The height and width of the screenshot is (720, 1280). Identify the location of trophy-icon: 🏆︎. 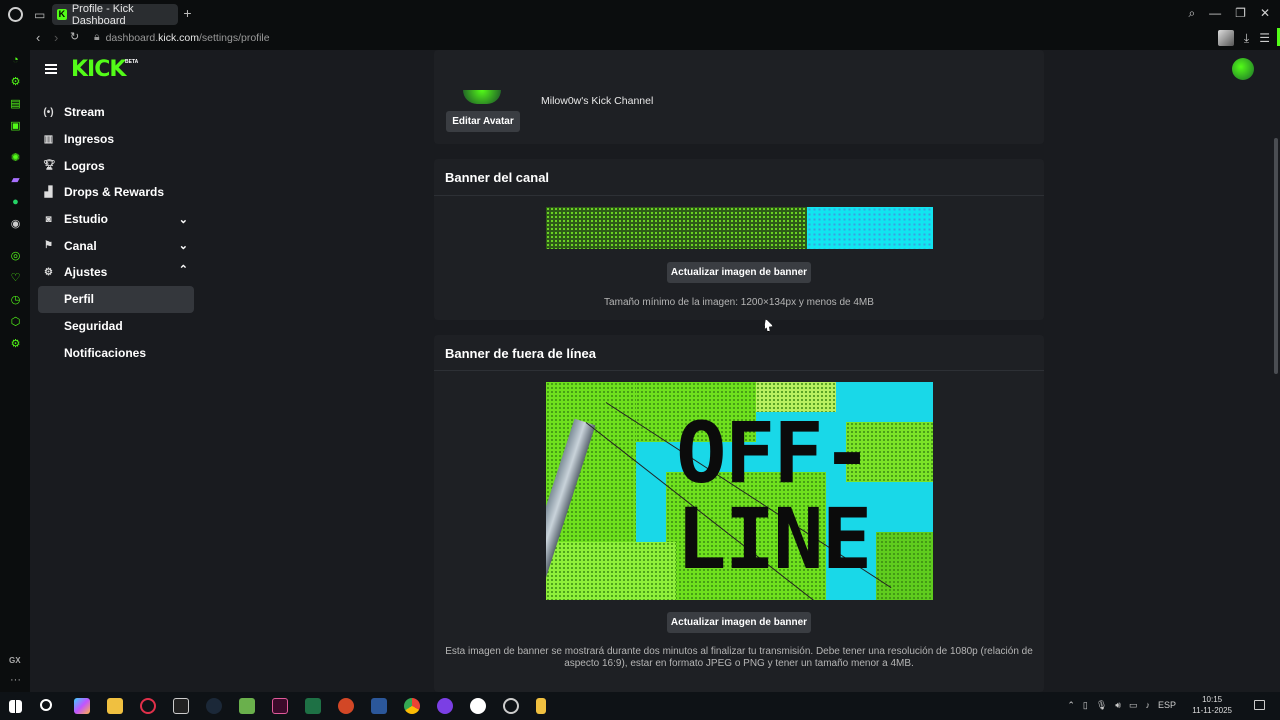
(49, 166).